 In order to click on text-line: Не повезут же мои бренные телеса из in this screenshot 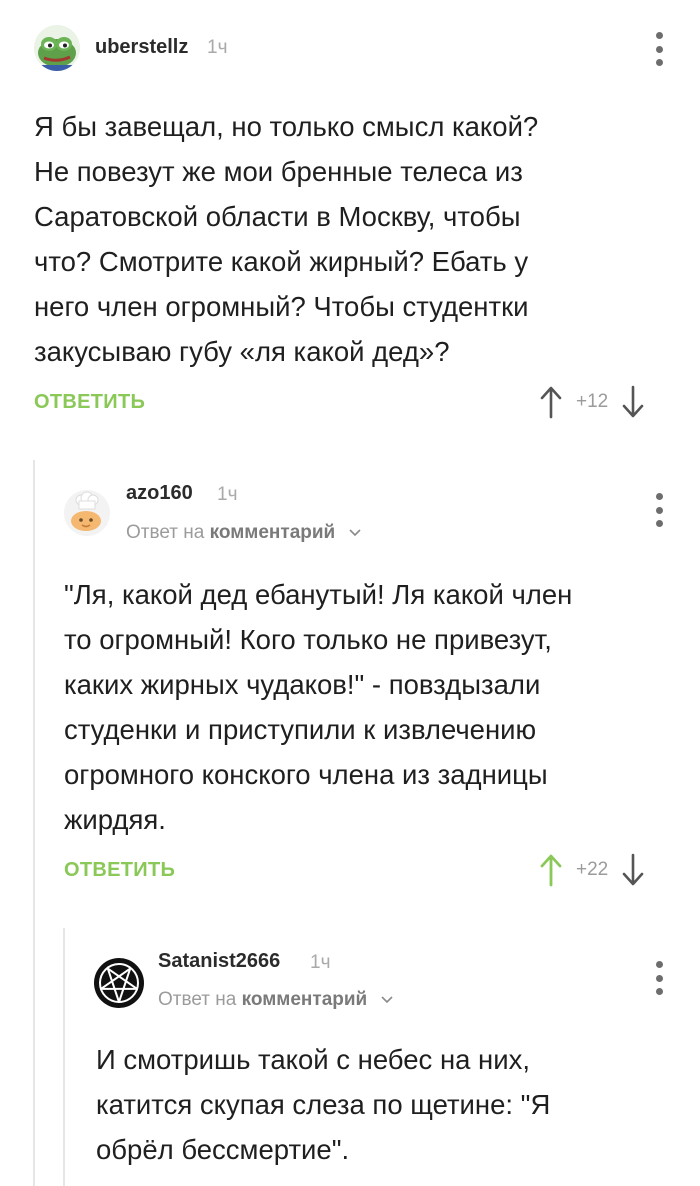, I will do `click(278, 171)`.